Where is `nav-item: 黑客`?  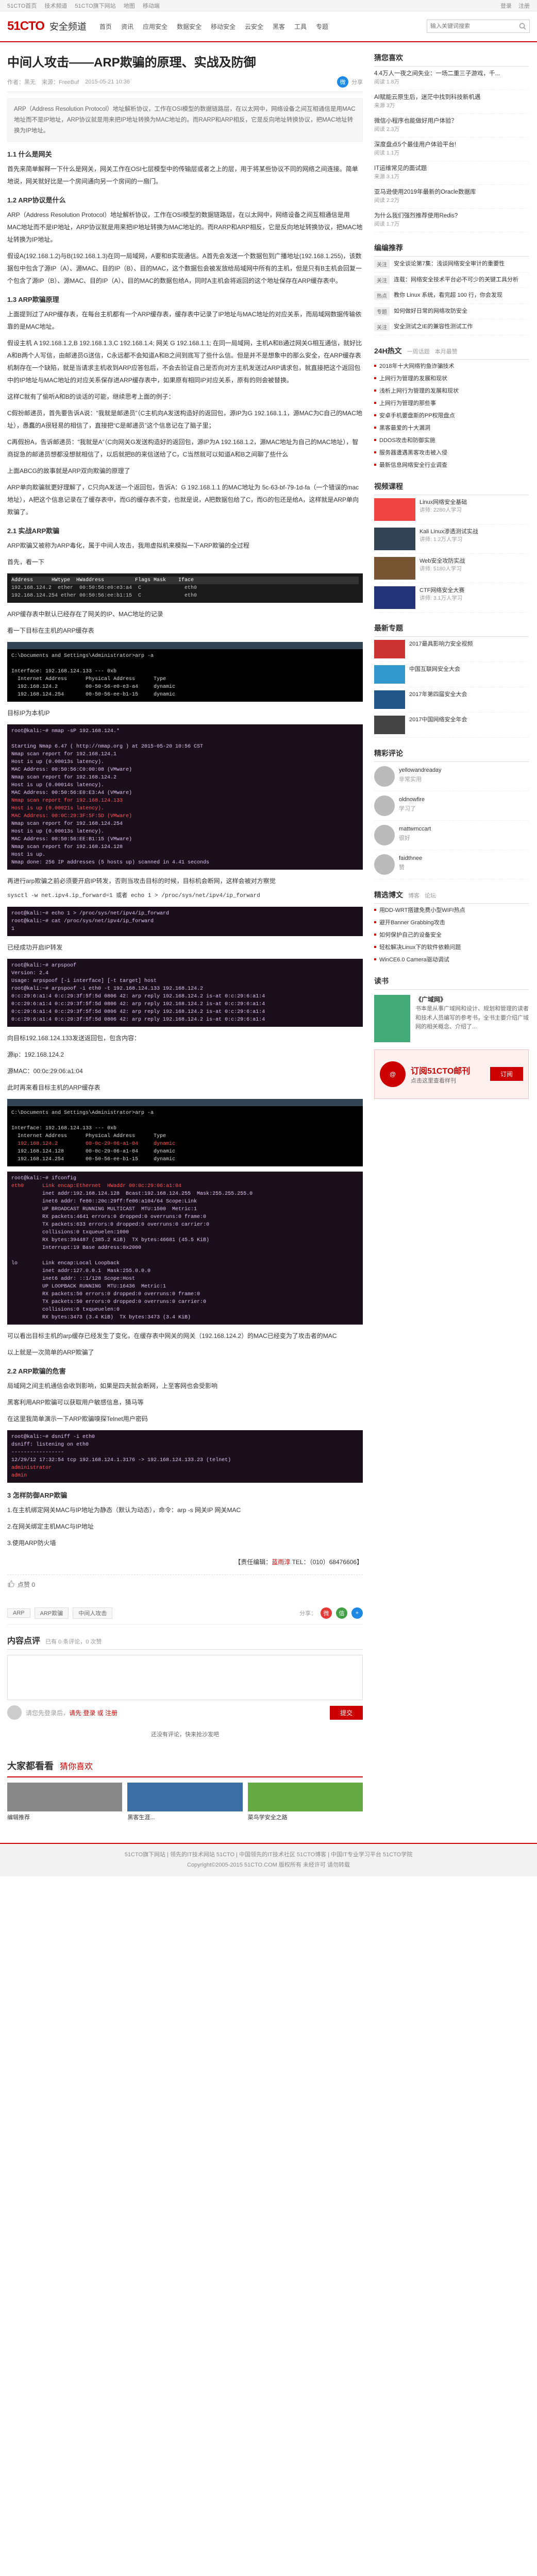
nav-item: 黑客 is located at coordinates (279, 26).